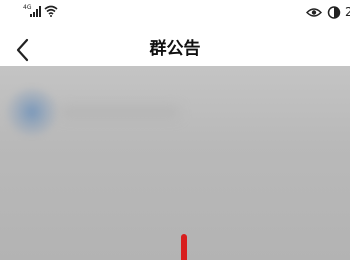 The height and width of the screenshot is (260, 350). What do you see at coordinates (314, 12) in the screenshot?
I see `eye-icon` at bounding box center [314, 12].